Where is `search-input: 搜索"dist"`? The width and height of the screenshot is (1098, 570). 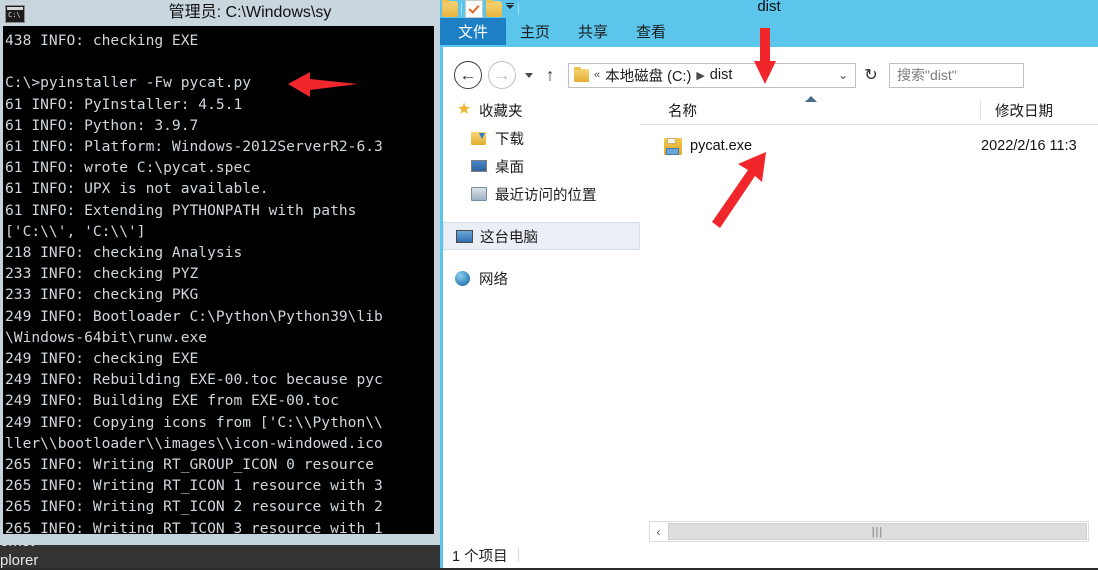 search-input: 搜索"dist" is located at coordinates (956, 75).